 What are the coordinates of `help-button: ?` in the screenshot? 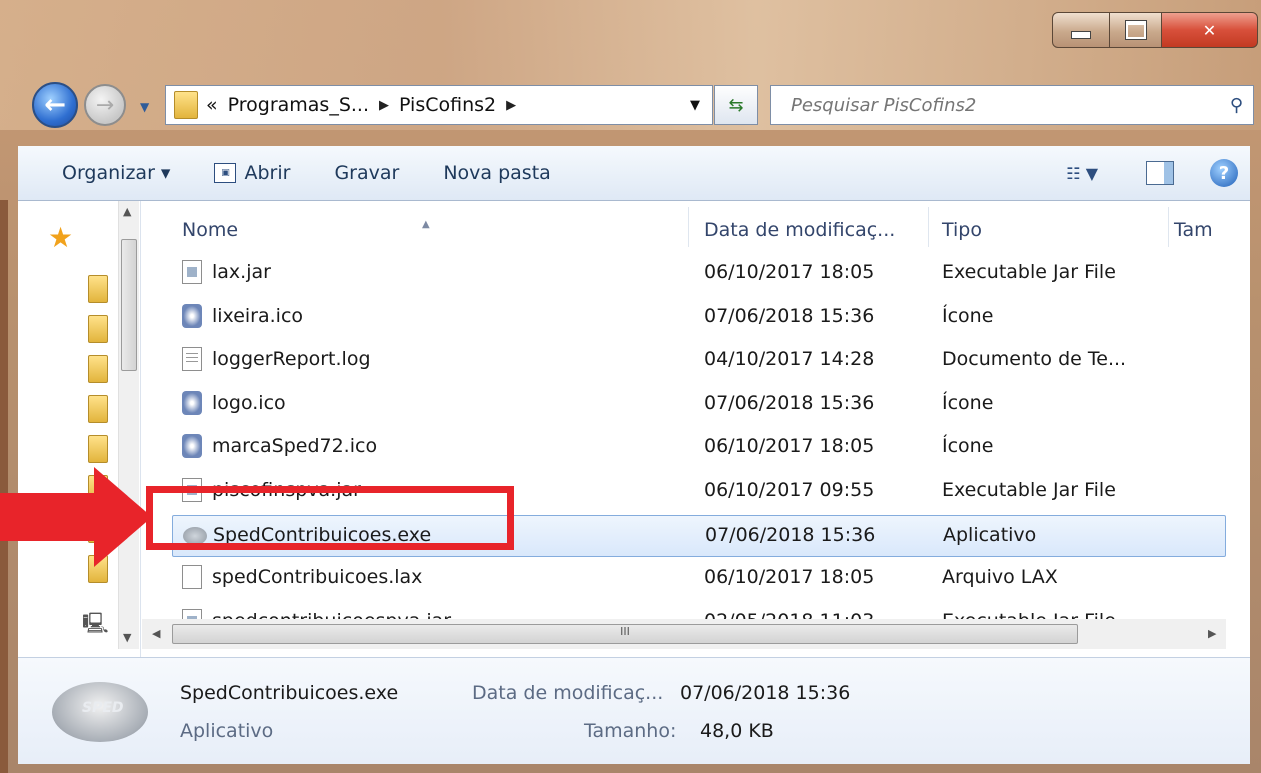 It's located at (1224, 173).